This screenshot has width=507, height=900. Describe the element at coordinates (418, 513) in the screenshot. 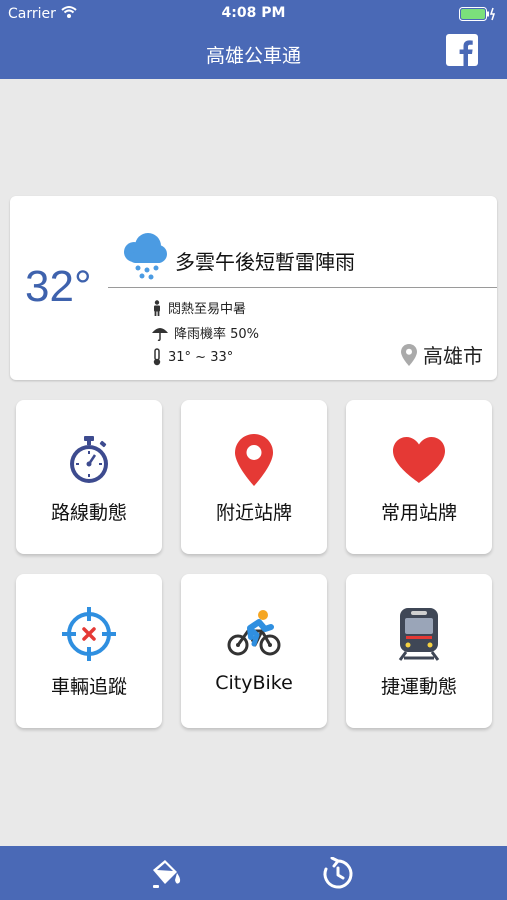

I see `favorite-stops-label: 常用站牌` at that location.